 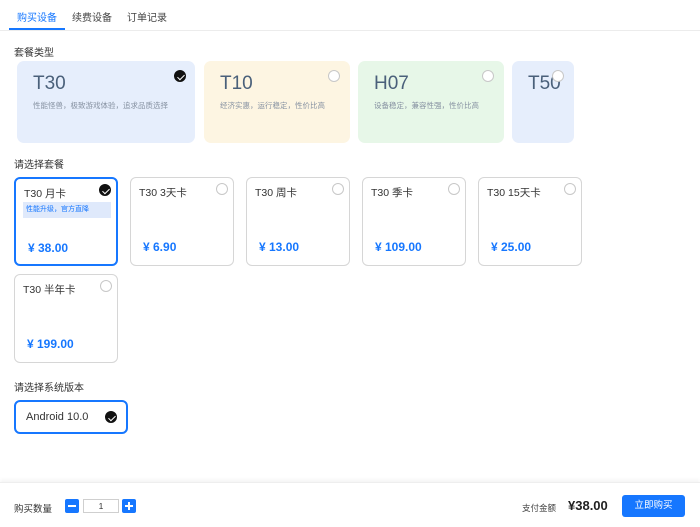 I want to click on payment-amount: ¥38.00, so click(x=588, y=505).